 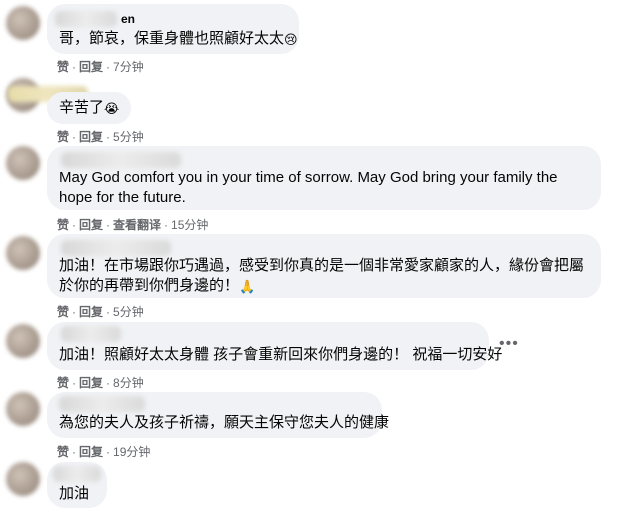 I want to click on comment-text: 為您的夫人及孩子祈禱，願天主保守您夫人的健康, so click(x=224, y=422).